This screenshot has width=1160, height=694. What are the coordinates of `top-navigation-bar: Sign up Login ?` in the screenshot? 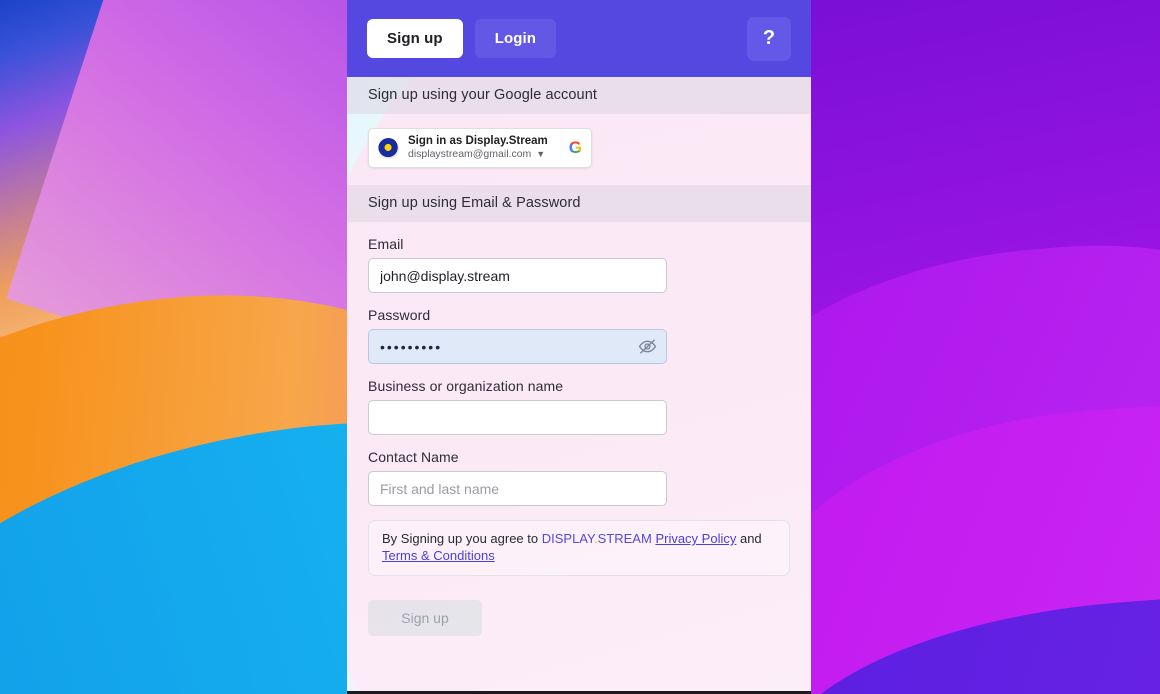 It's located at (579, 38).